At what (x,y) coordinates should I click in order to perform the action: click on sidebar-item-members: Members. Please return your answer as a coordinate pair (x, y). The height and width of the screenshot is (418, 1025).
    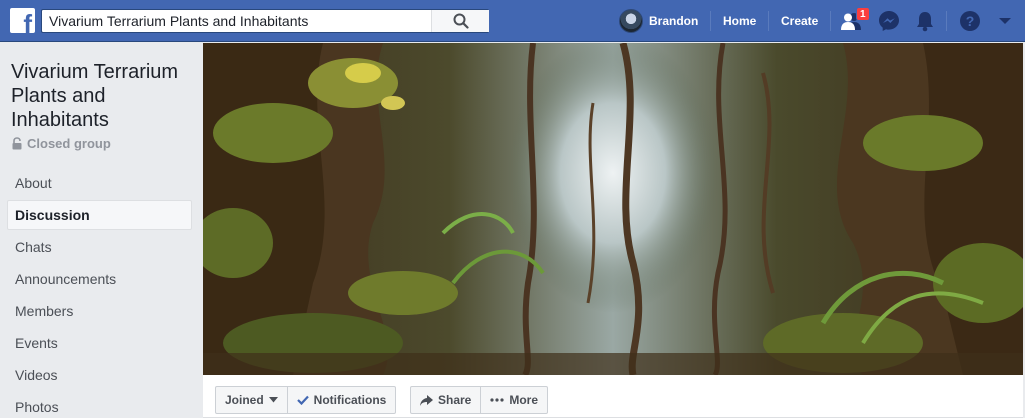
    Looking at the image, I should click on (99, 311).